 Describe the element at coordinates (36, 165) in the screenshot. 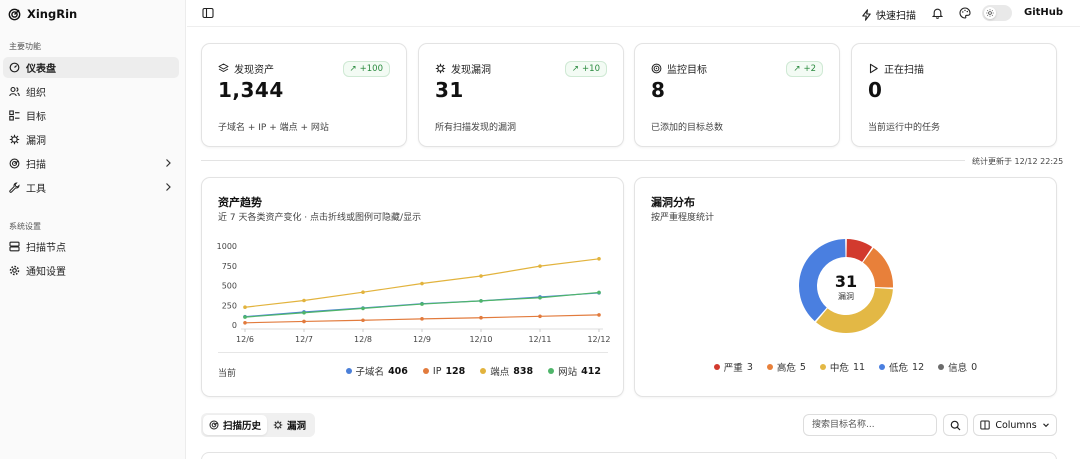

I see `sidebar-item-label: 扫描` at that location.